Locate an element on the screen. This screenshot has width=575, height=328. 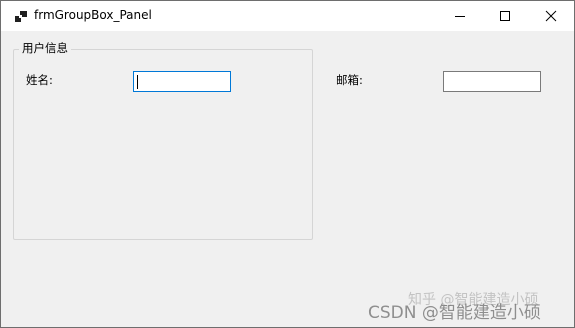
maximize-button is located at coordinates (505, 16).